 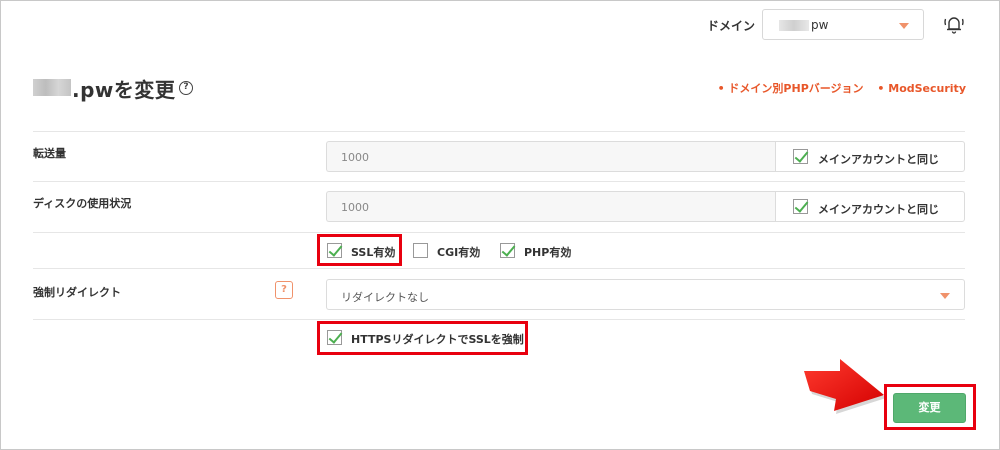 What do you see at coordinates (49, 153) in the screenshot?
I see `transfer-label: 転送量` at bounding box center [49, 153].